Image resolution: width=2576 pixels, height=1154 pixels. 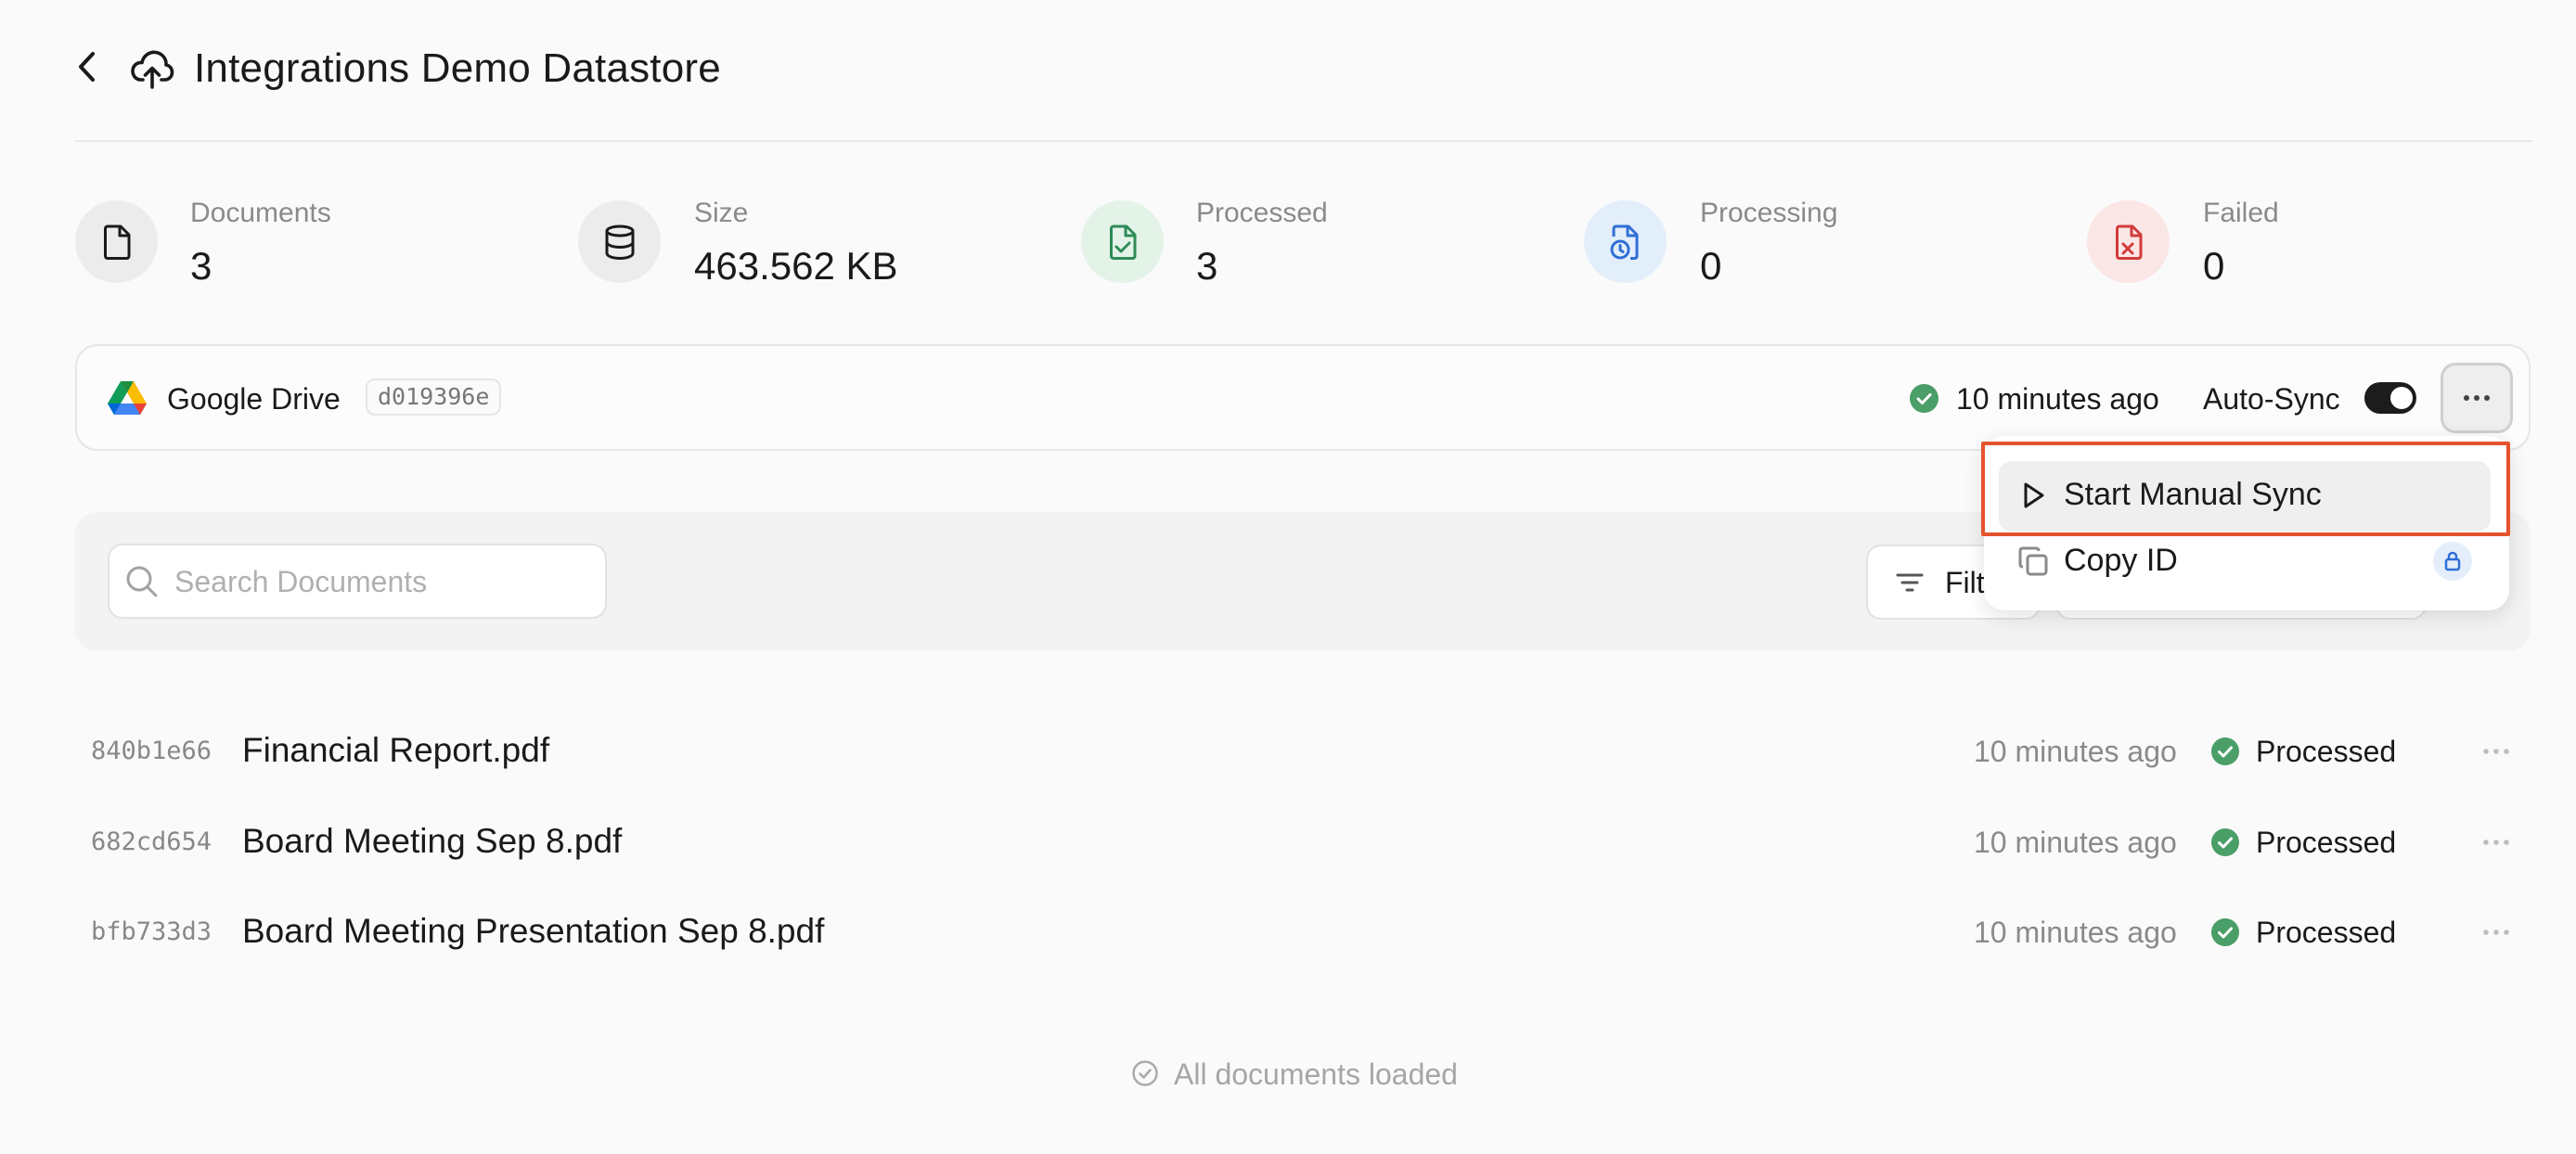 I want to click on doc-id: 840b1e66, so click(x=152, y=751).